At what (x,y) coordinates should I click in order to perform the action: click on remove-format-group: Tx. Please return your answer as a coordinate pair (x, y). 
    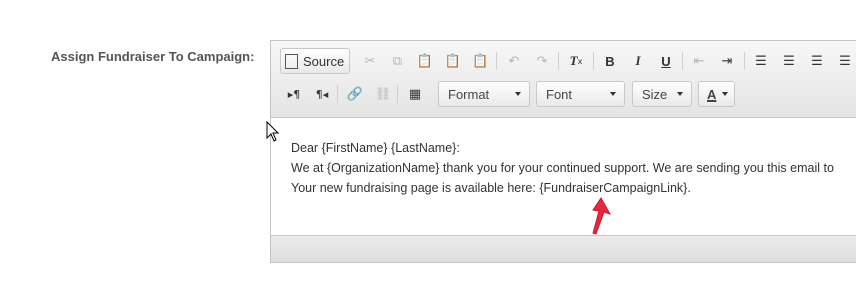
    Looking at the image, I should click on (577, 61).